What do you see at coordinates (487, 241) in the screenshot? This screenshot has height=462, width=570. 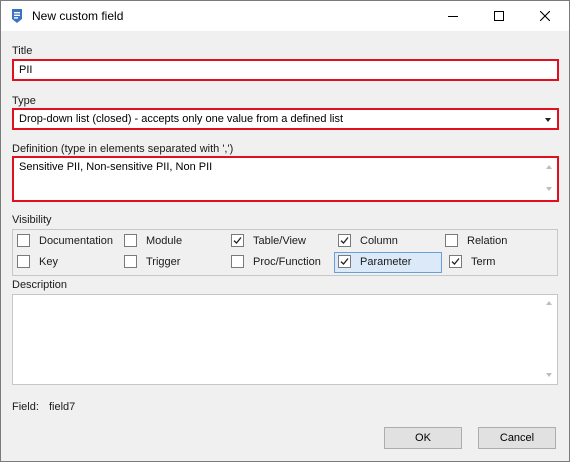 I see `relation-label: Relation` at bounding box center [487, 241].